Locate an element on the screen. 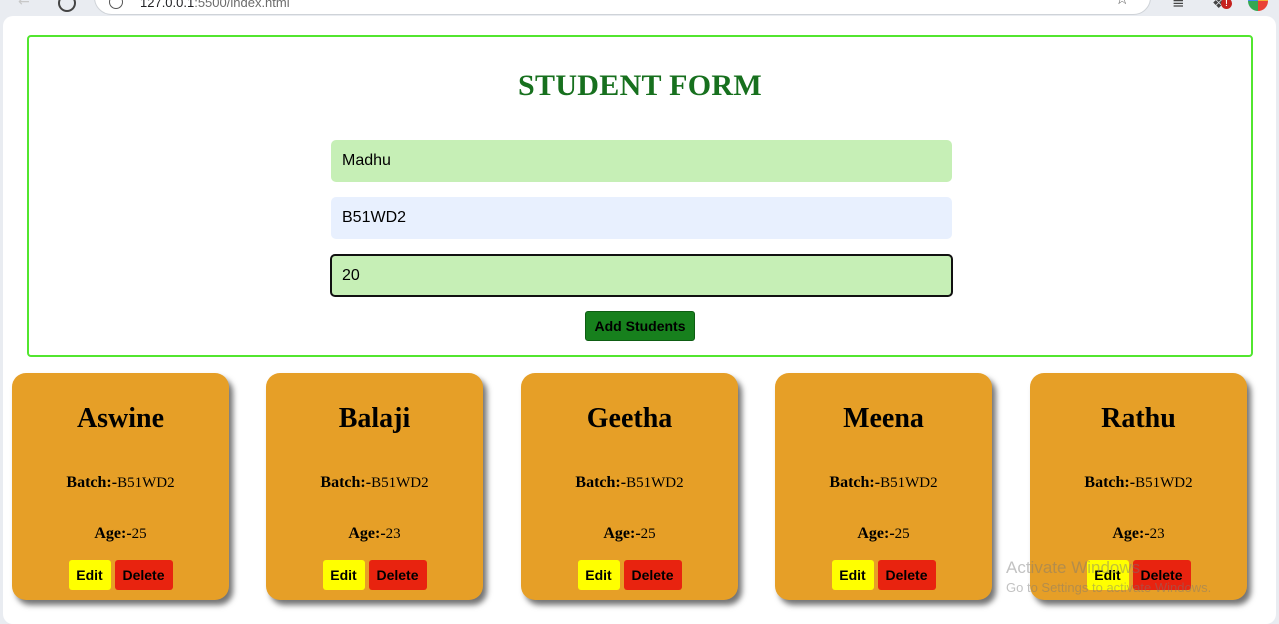  url-text: 127.0.0.1:5500/index.html is located at coordinates (215, 5).